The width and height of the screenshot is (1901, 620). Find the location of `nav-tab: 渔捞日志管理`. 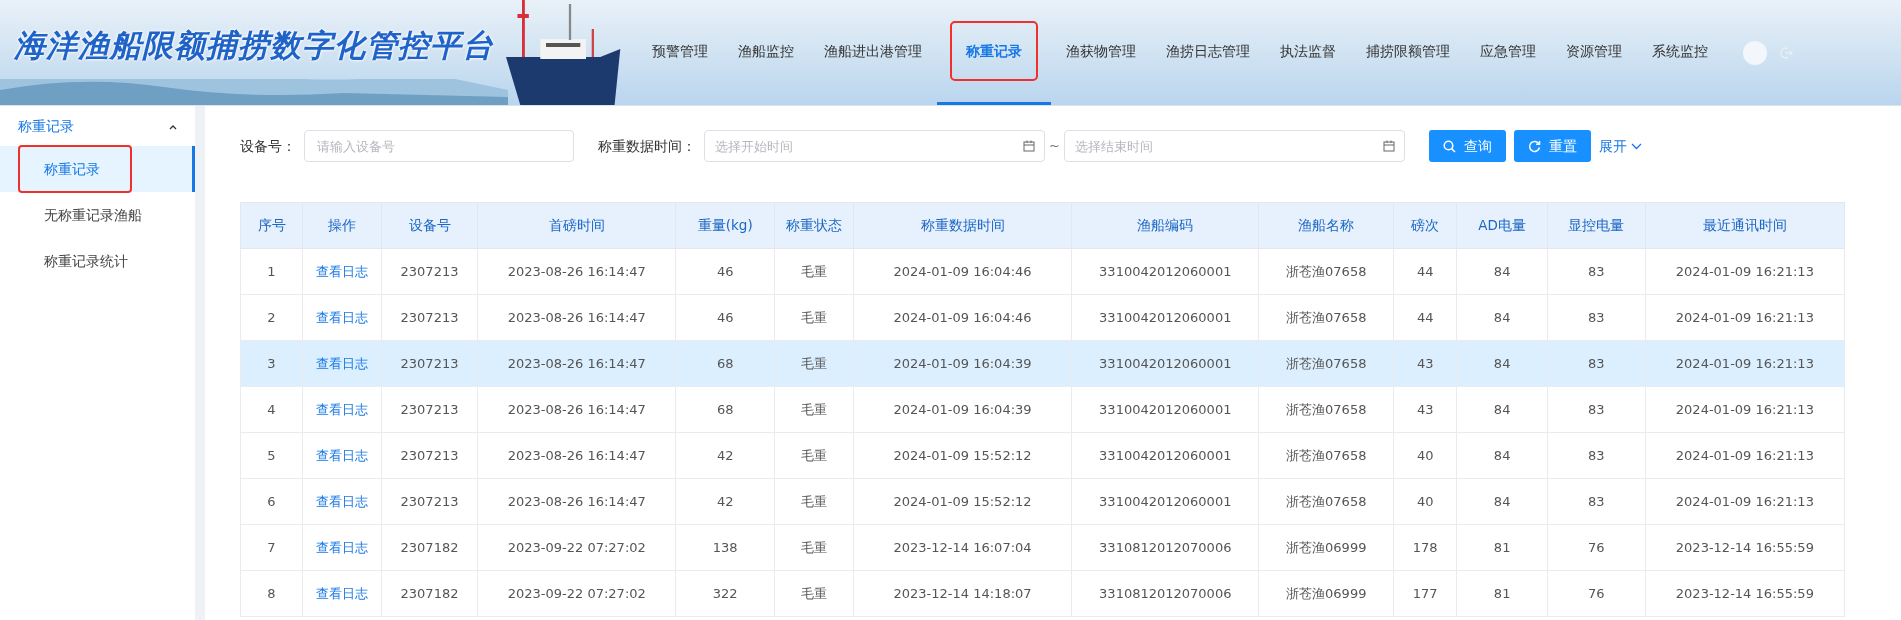

nav-tab: 渔捞日志管理 is located at coordinates (1208, 52).